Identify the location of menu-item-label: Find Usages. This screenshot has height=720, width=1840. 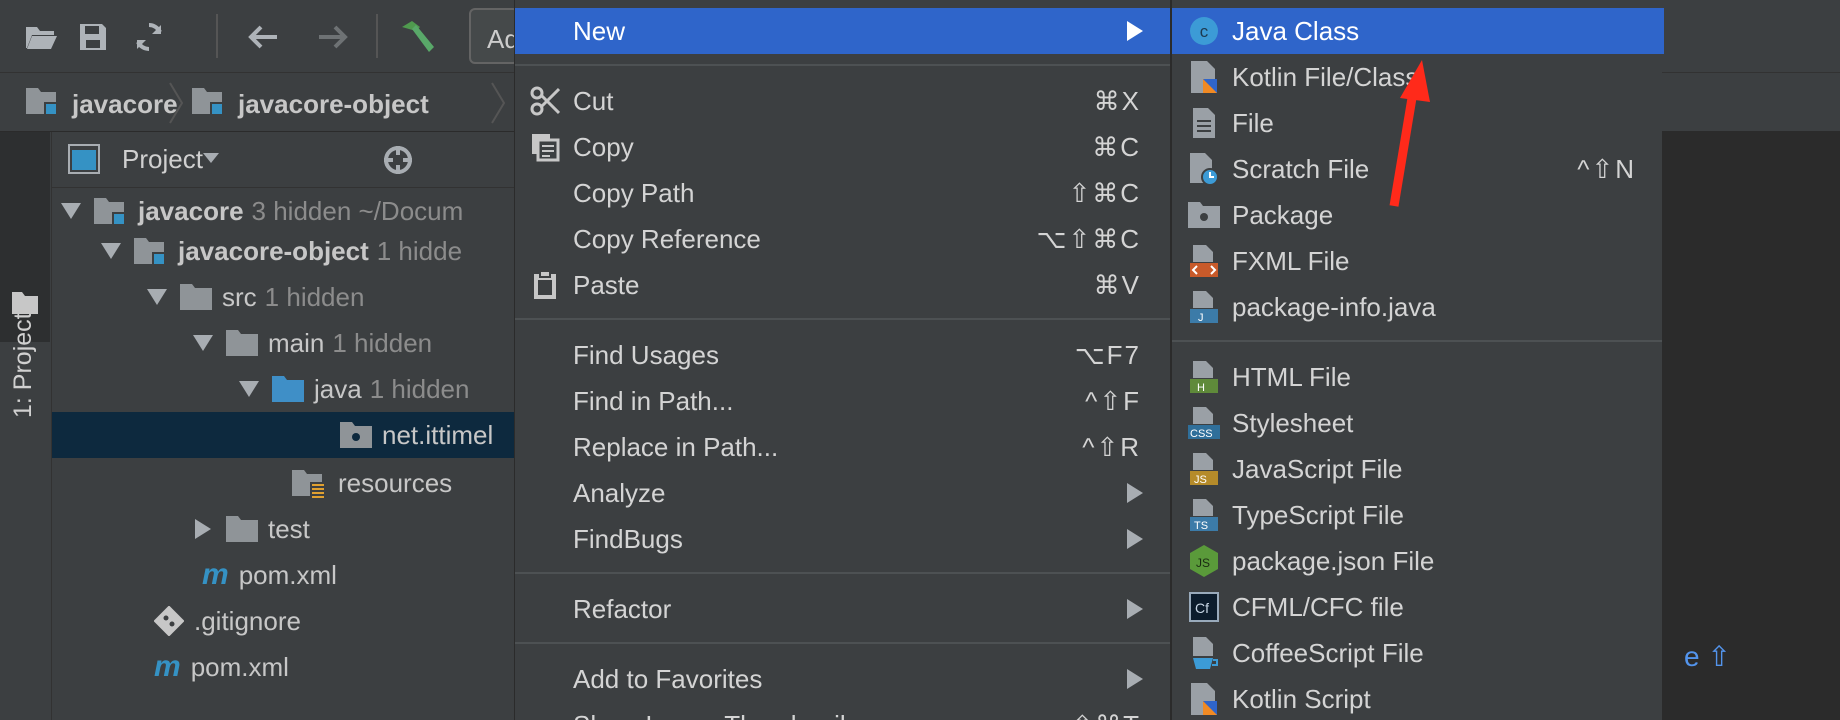
(646, 354).